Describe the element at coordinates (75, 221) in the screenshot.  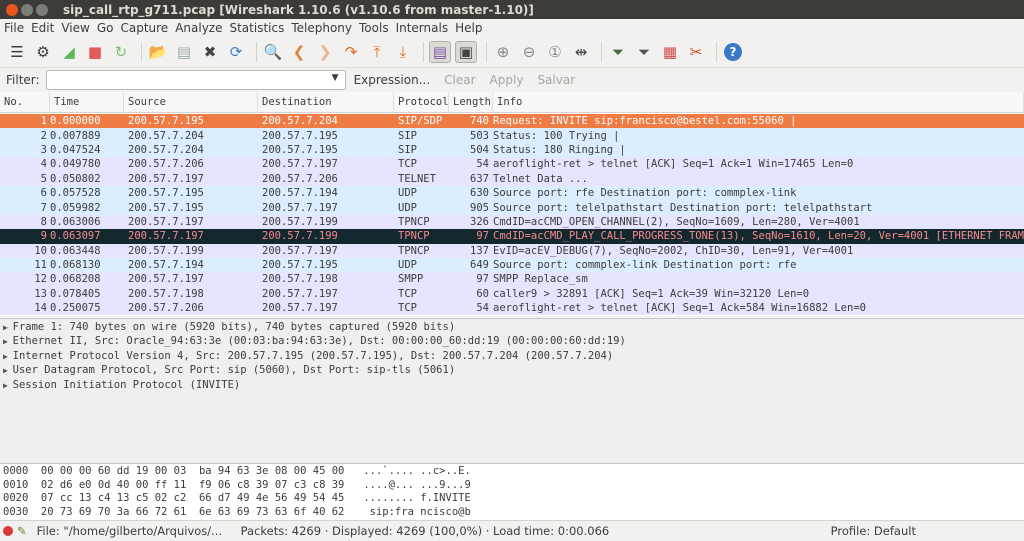
I see `packet-time: 0.063006` at that location.